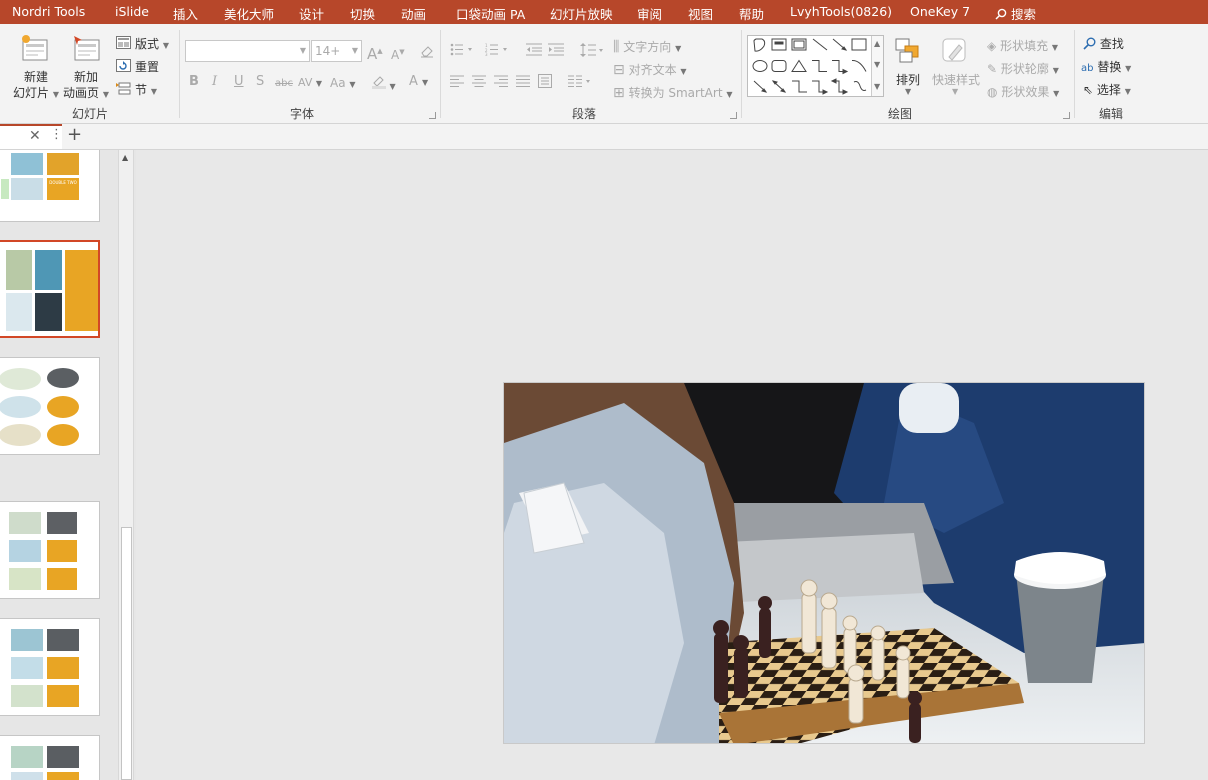 The width and height of the screenshot is (1208, 780). I want to click on quick-styles-label: 快速样式, so click(956, 80).